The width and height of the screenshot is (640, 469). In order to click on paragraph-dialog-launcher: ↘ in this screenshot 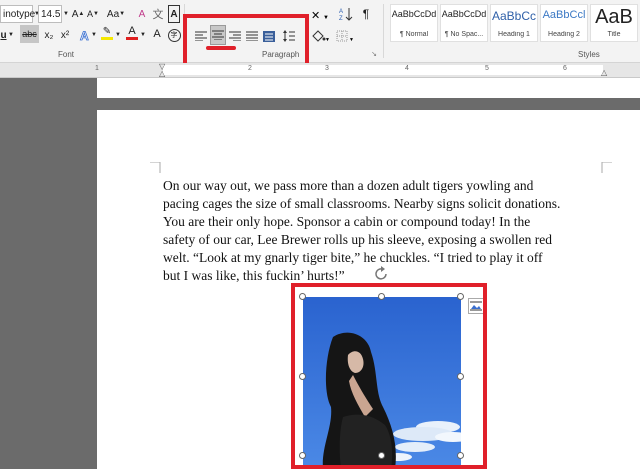, I will do `click(374, 54)`.